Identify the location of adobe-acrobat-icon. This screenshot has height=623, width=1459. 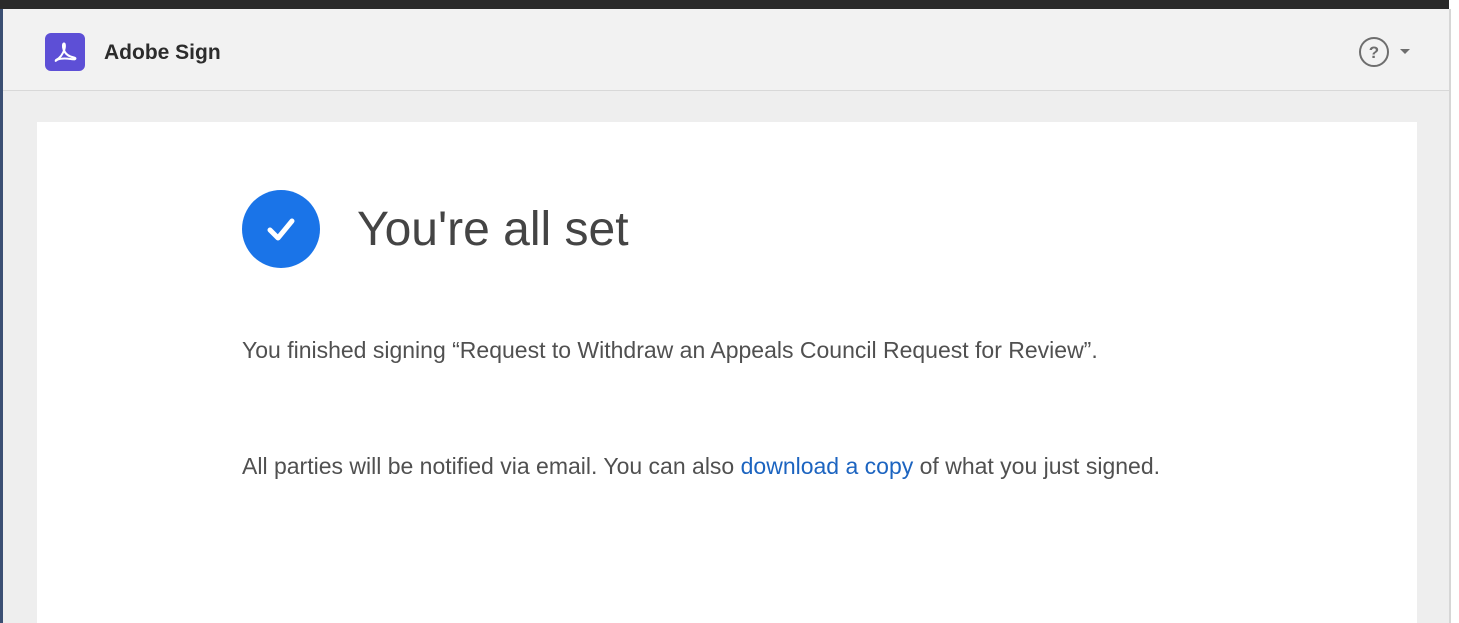
(65, 52).